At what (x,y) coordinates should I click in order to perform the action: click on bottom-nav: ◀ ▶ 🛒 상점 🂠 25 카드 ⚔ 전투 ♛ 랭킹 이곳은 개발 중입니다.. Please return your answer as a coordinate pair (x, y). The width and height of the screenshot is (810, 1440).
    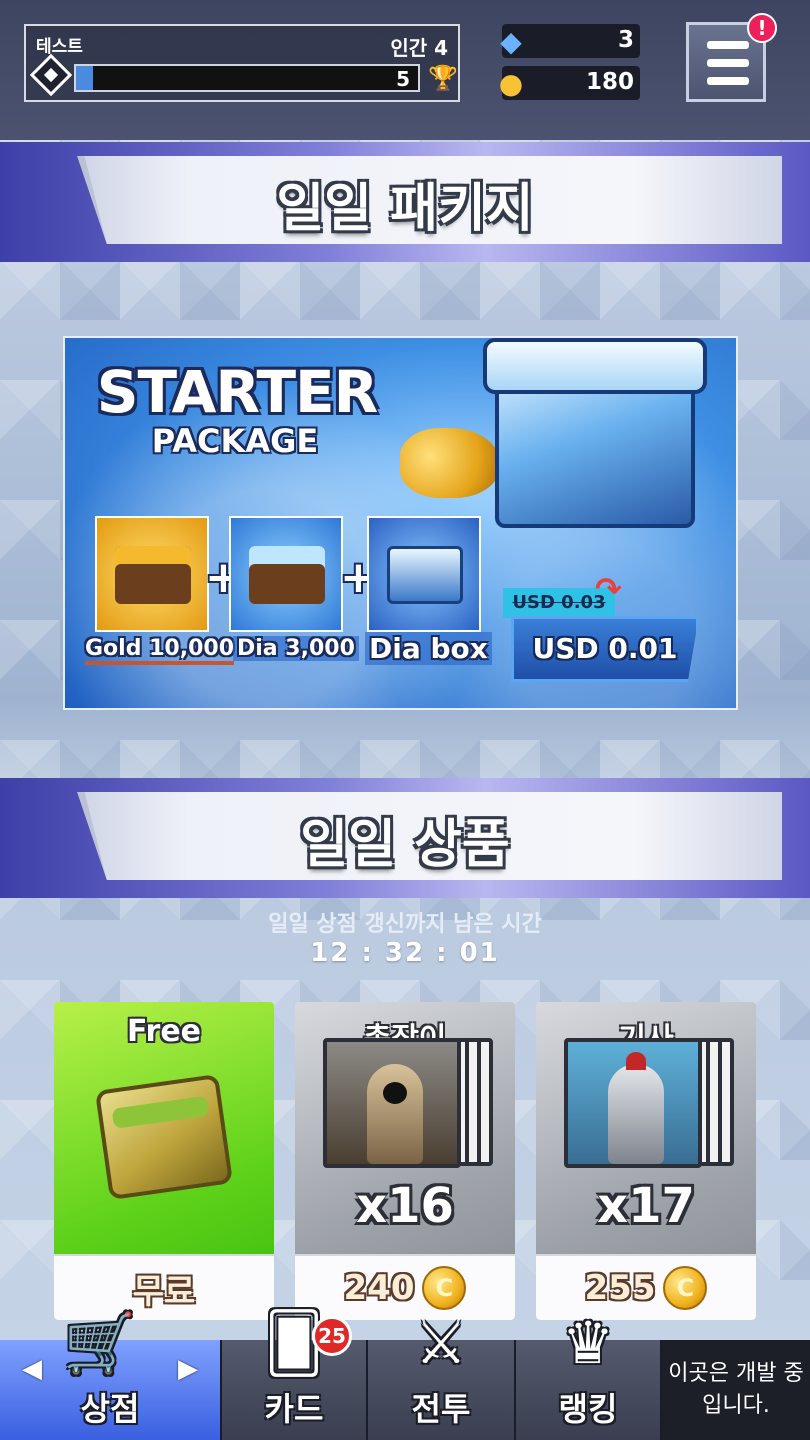
    Looking at the image, I should click on (405, 1377).